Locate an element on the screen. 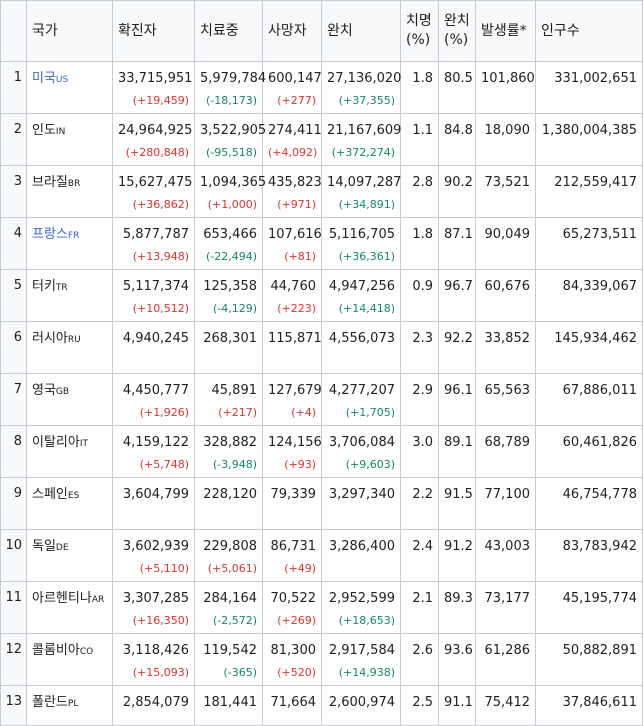 The height and width of the screenshot is (726, 644). fatality-value: 2.9 is located at coordinates (422, 390).